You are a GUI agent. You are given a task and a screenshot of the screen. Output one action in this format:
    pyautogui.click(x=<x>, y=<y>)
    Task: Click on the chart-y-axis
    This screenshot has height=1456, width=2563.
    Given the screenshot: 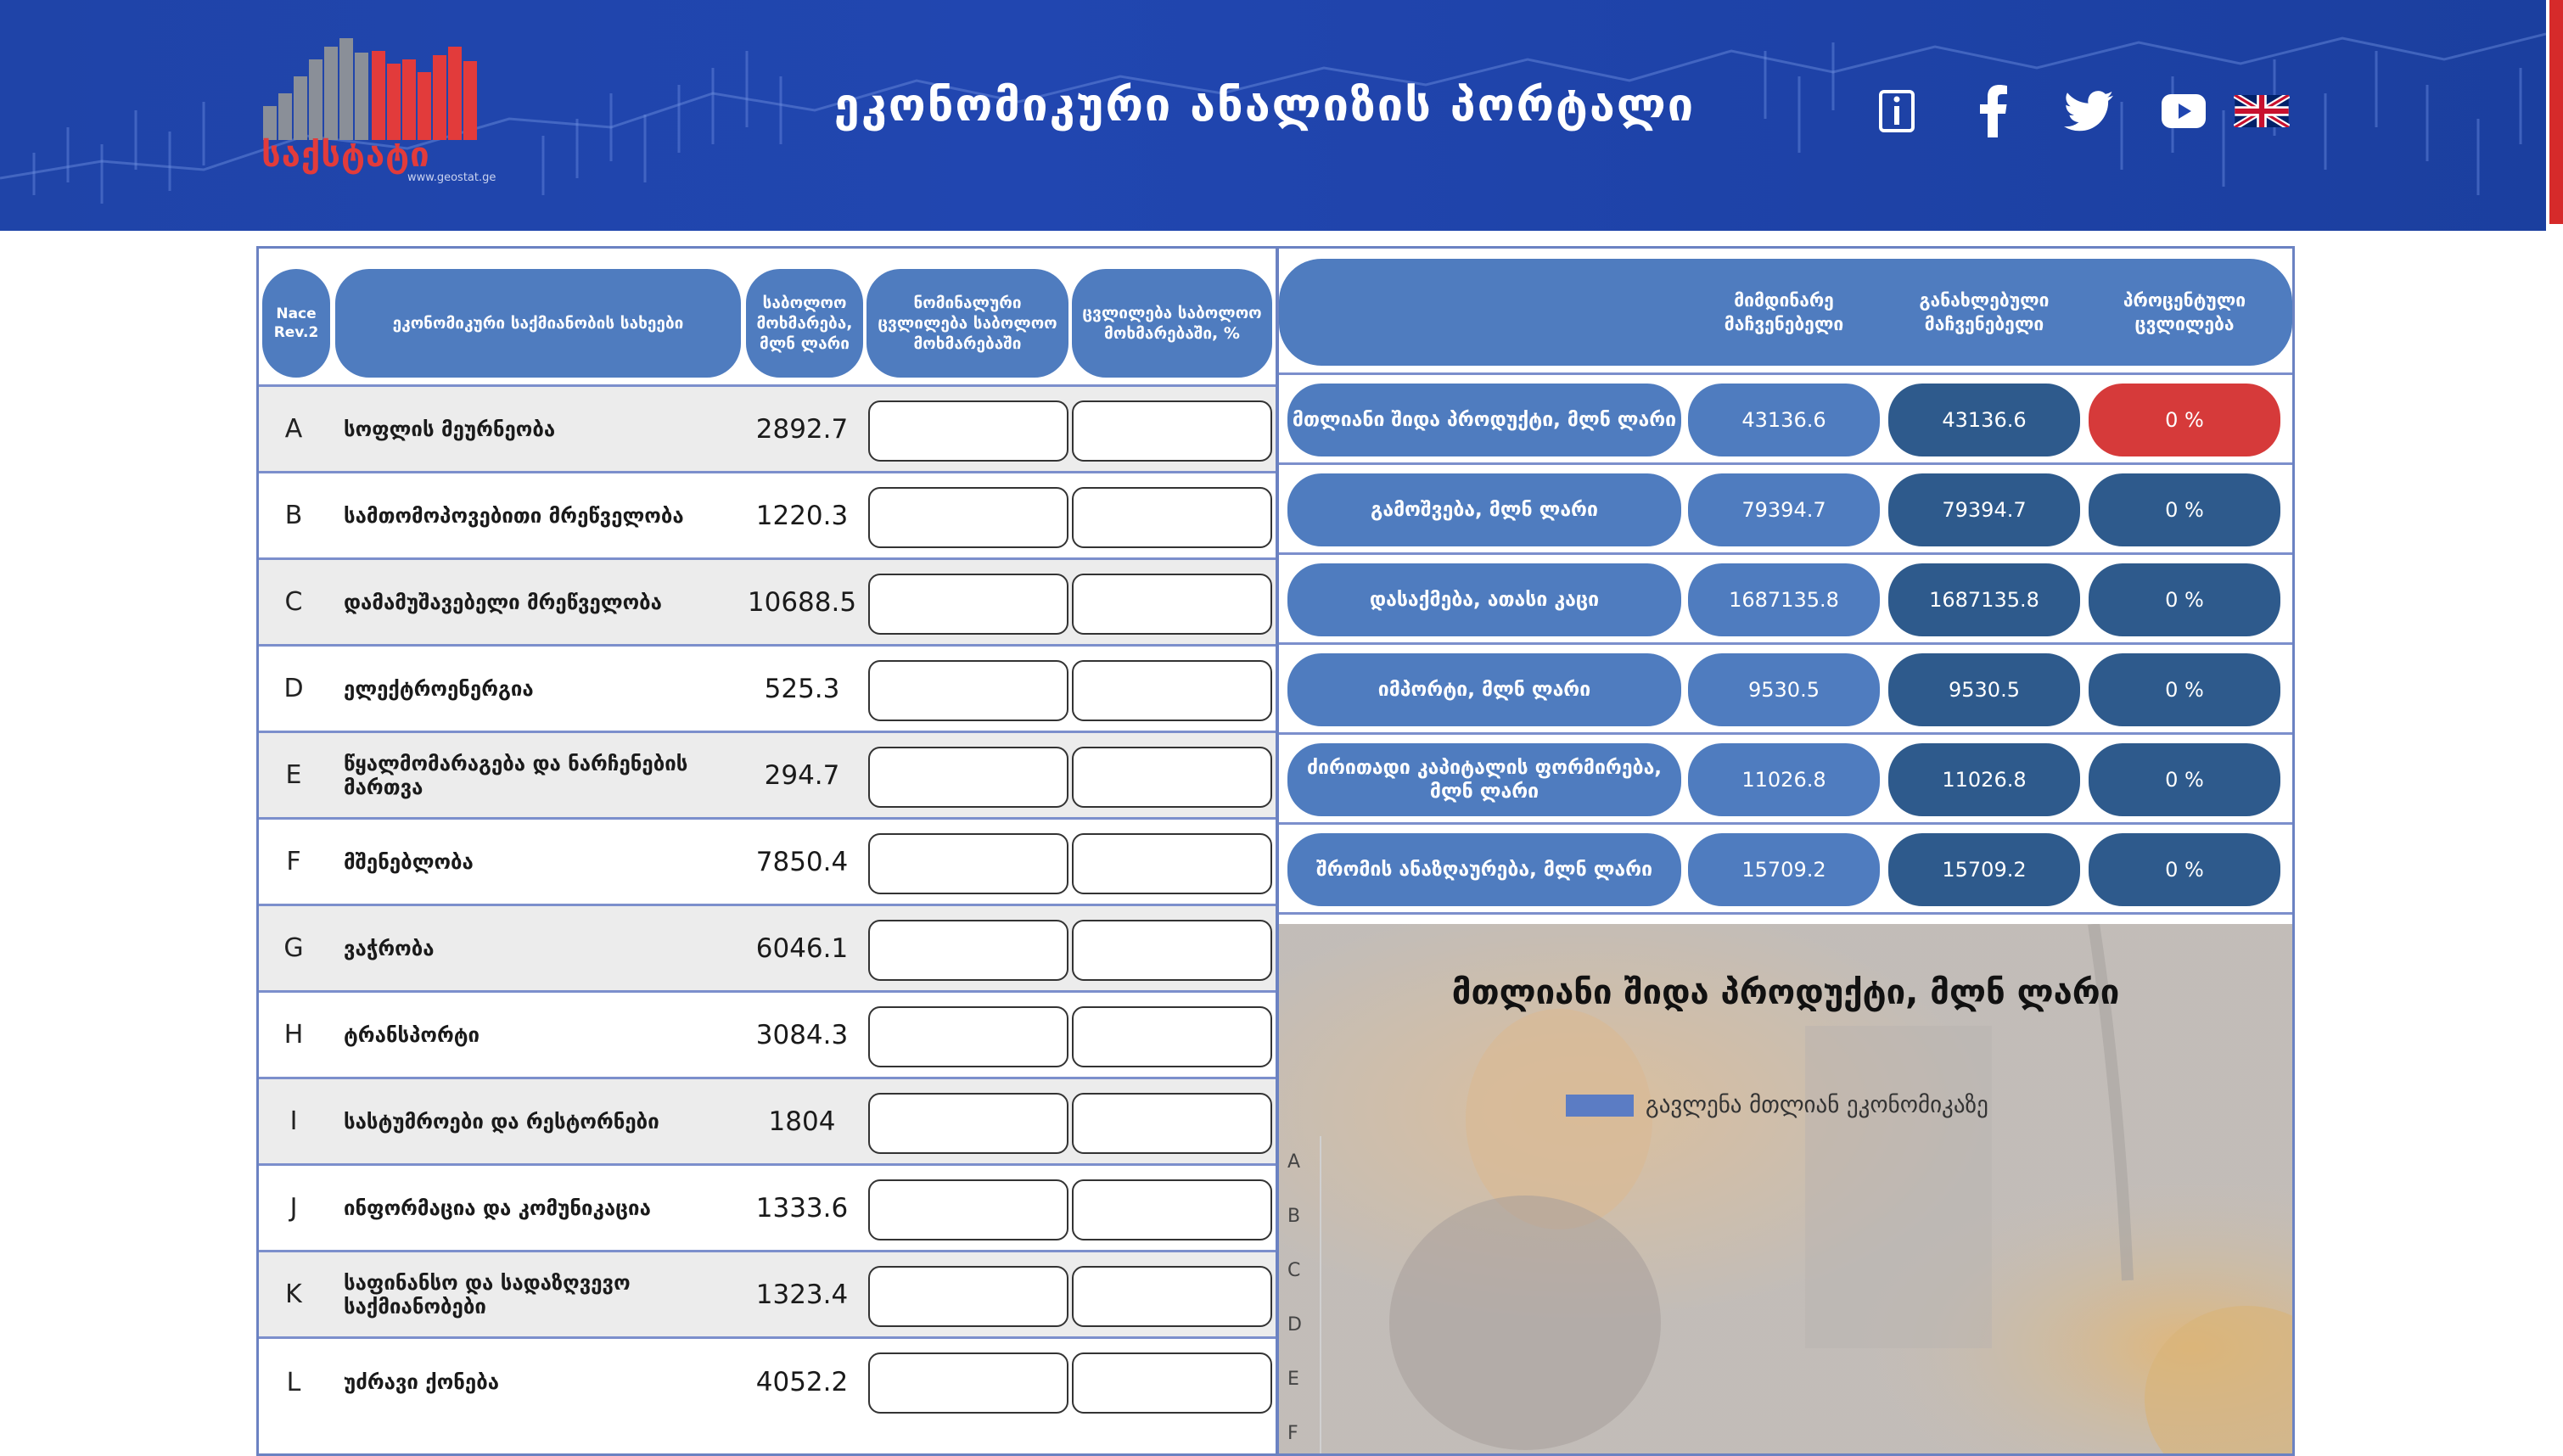 What is the action you would take?
    pyautogui.click(x=1321, y=1294)
    